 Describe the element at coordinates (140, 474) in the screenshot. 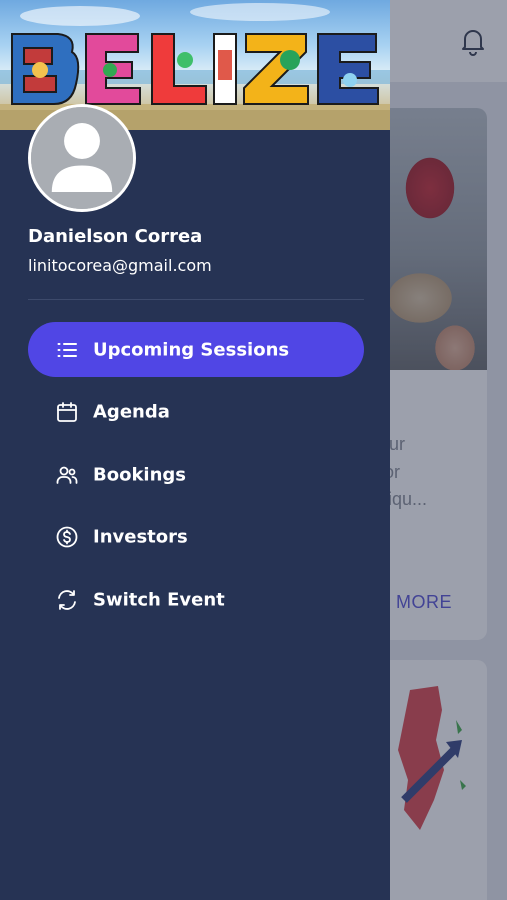

I see `menu-item-label: Bookings` at that location.